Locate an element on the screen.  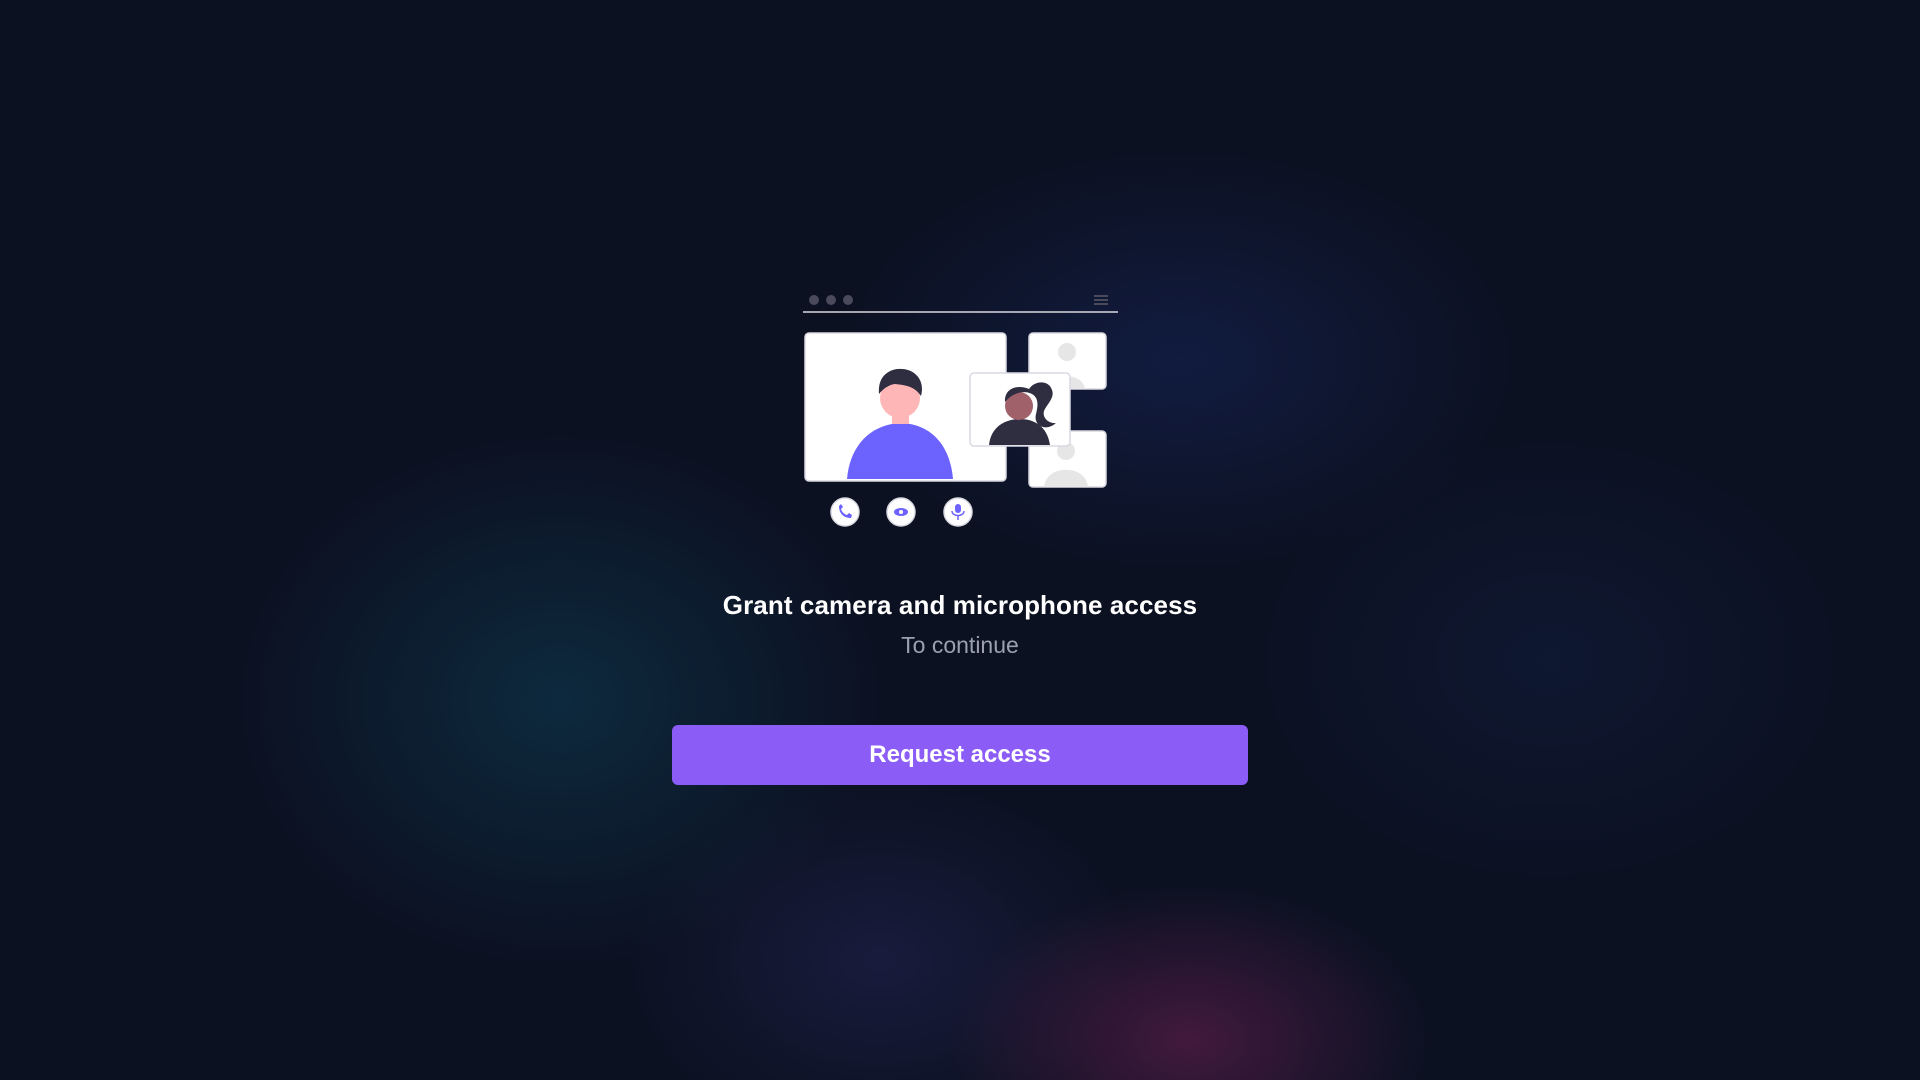
microphone-icon is located at coordinates (958, 512).